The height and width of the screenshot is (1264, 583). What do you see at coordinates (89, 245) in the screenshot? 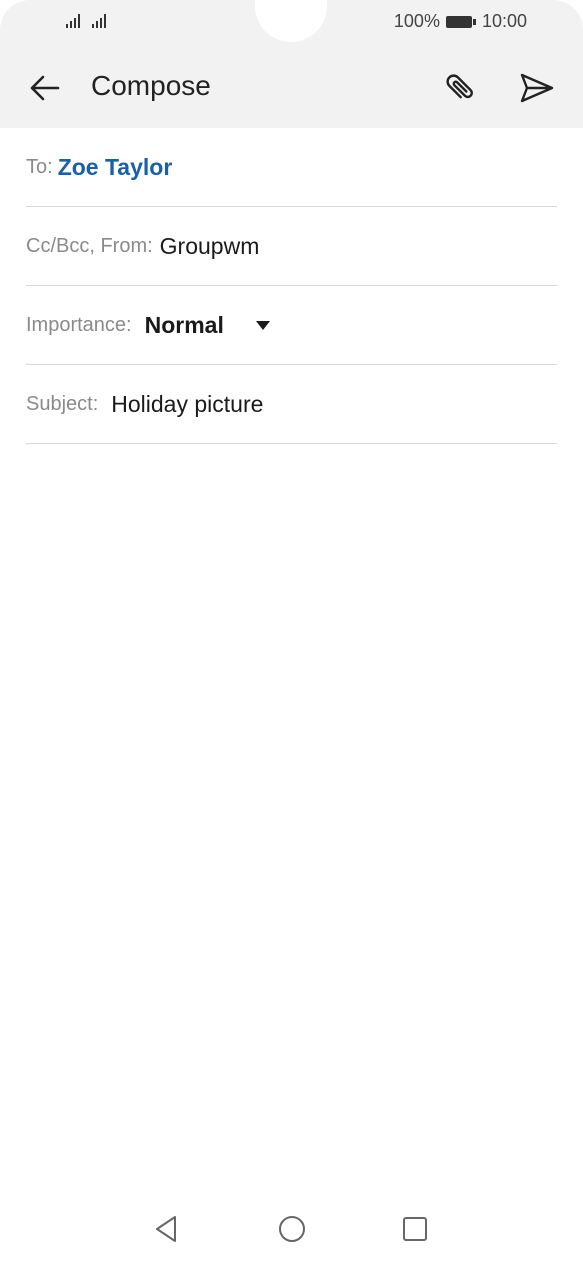
I see `cc-bcc-from-label: Cc/Bcc, From:` at bounding box center [89, 245].